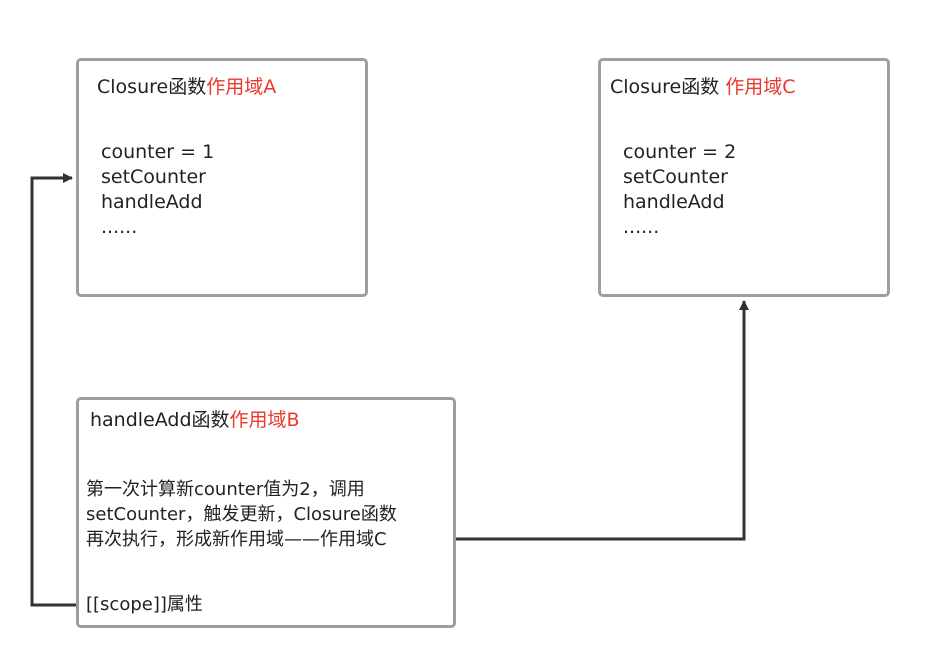 Image resolution: width=928 pixels, height=657 pixels. Describe the element at coordinates (160, 420) in the screenshot. I see `scope-b-title-prefix: handleAdd函数` at that location.